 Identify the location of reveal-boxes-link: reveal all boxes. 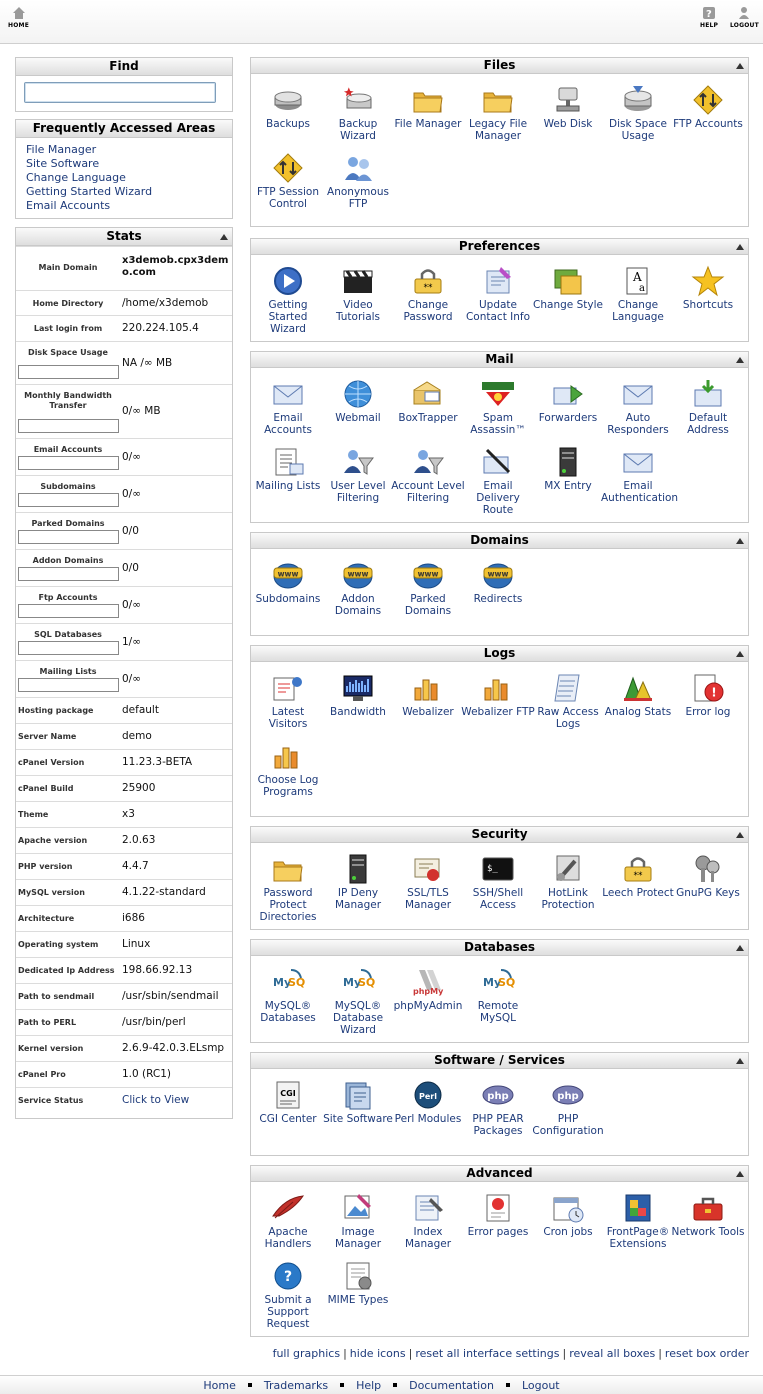
(612, 1353).